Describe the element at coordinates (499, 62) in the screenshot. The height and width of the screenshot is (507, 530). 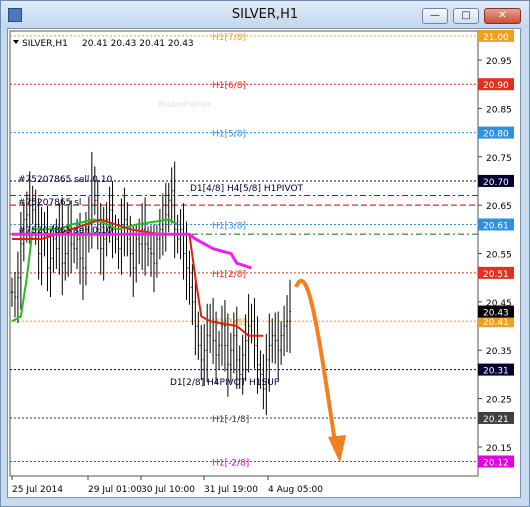
I see `y-tick-label: 20.95` at that location.